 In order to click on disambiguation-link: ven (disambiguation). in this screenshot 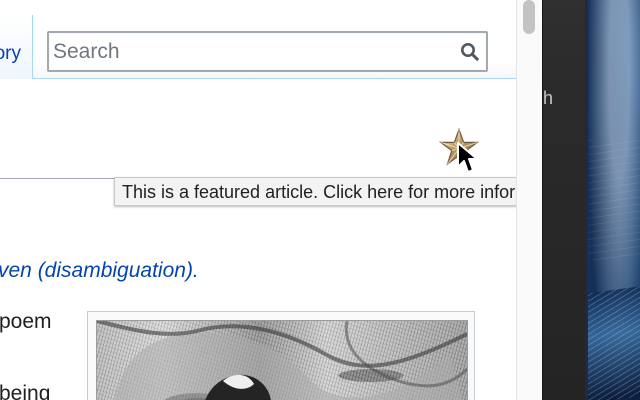, I will do `click(99, 271)`.